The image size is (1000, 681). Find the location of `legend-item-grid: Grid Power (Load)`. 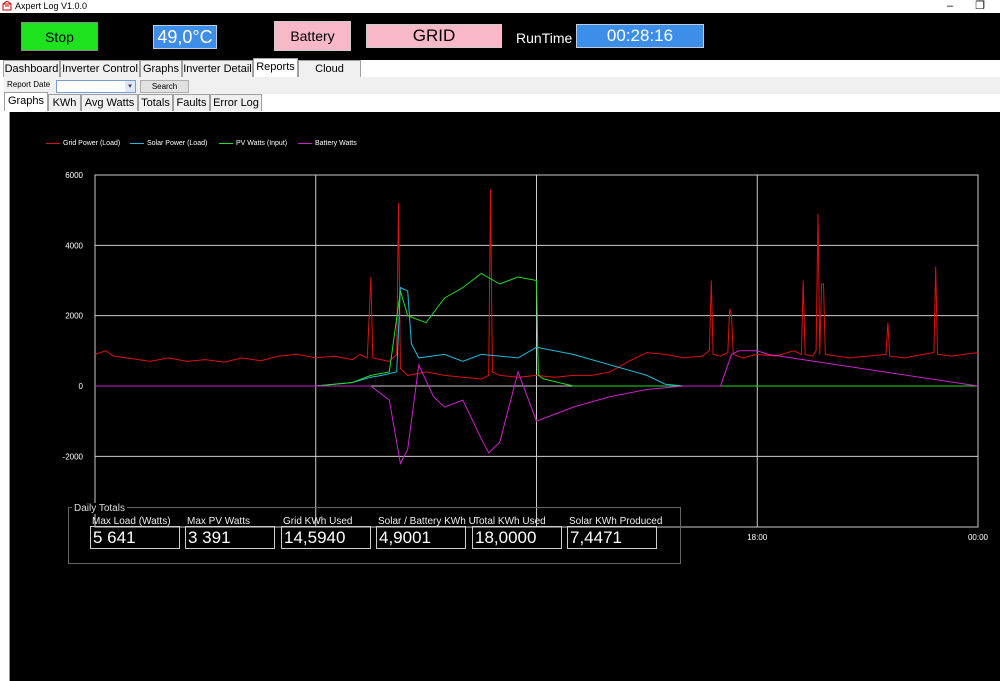

legend-item-grid: Grid Power (Load) is located at coordinates (83, 143).